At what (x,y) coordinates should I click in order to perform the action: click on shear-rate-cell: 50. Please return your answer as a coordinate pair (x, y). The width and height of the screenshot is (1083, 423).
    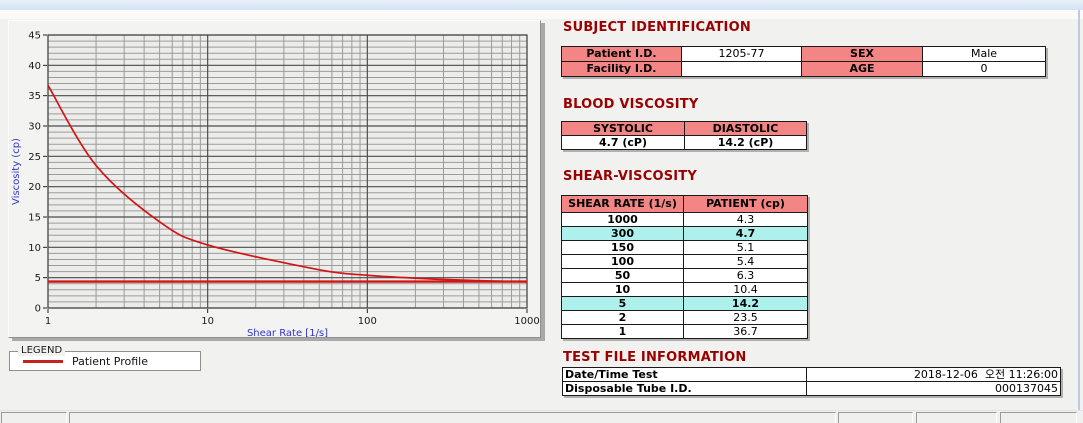
    Looking at the image, I should click on (622, 275).